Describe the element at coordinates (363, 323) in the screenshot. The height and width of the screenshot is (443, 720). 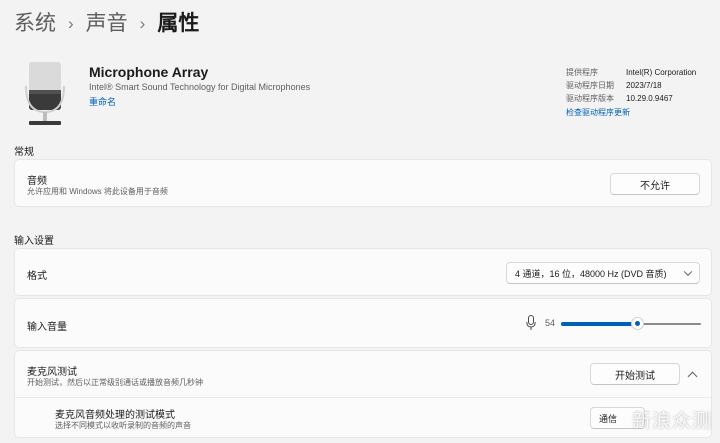
I see `volume-card: 输入音量 54` at that location.